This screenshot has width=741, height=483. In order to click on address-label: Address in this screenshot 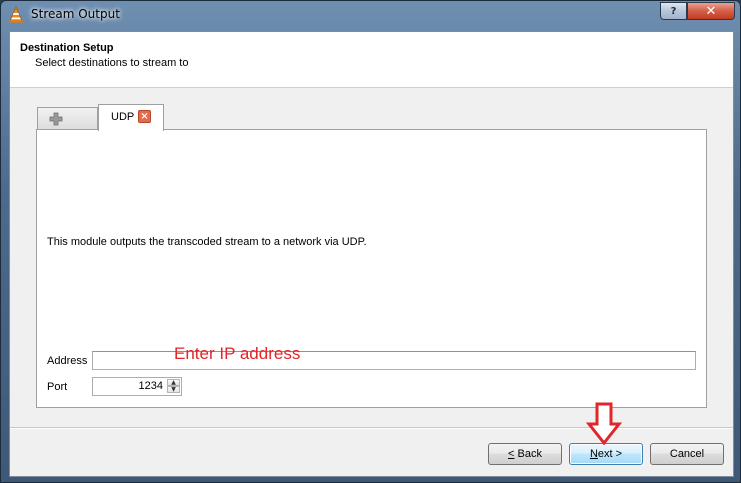, I will do `click(67, 361)`.